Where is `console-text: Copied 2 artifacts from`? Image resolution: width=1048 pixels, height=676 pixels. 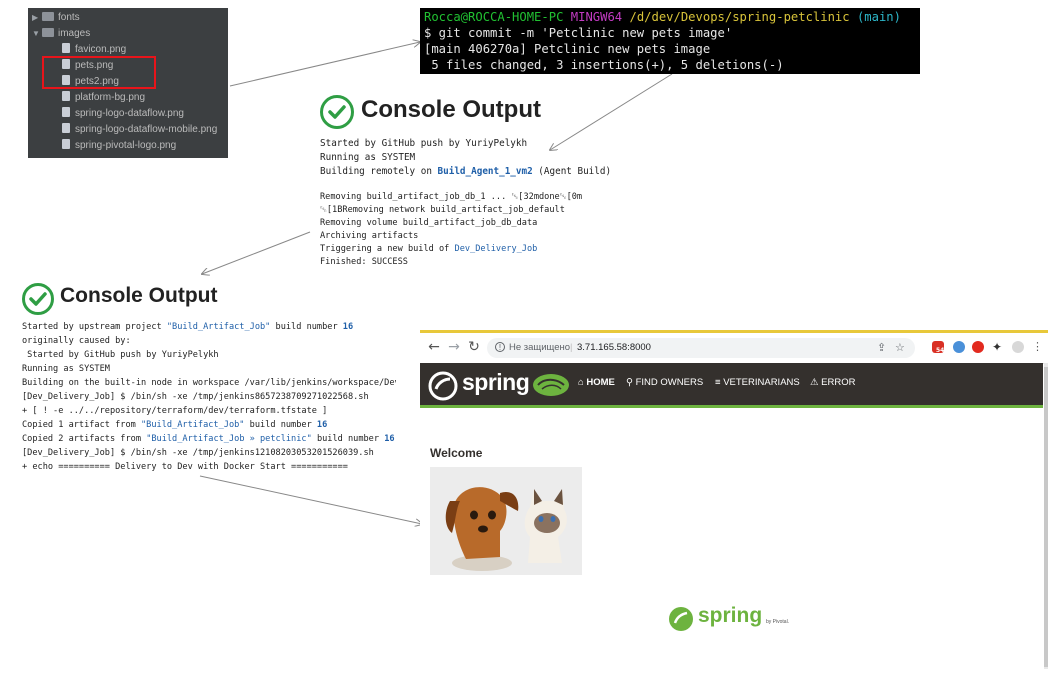
console-text: Copied 2 artifacts from is located at coordinates (84, 439).